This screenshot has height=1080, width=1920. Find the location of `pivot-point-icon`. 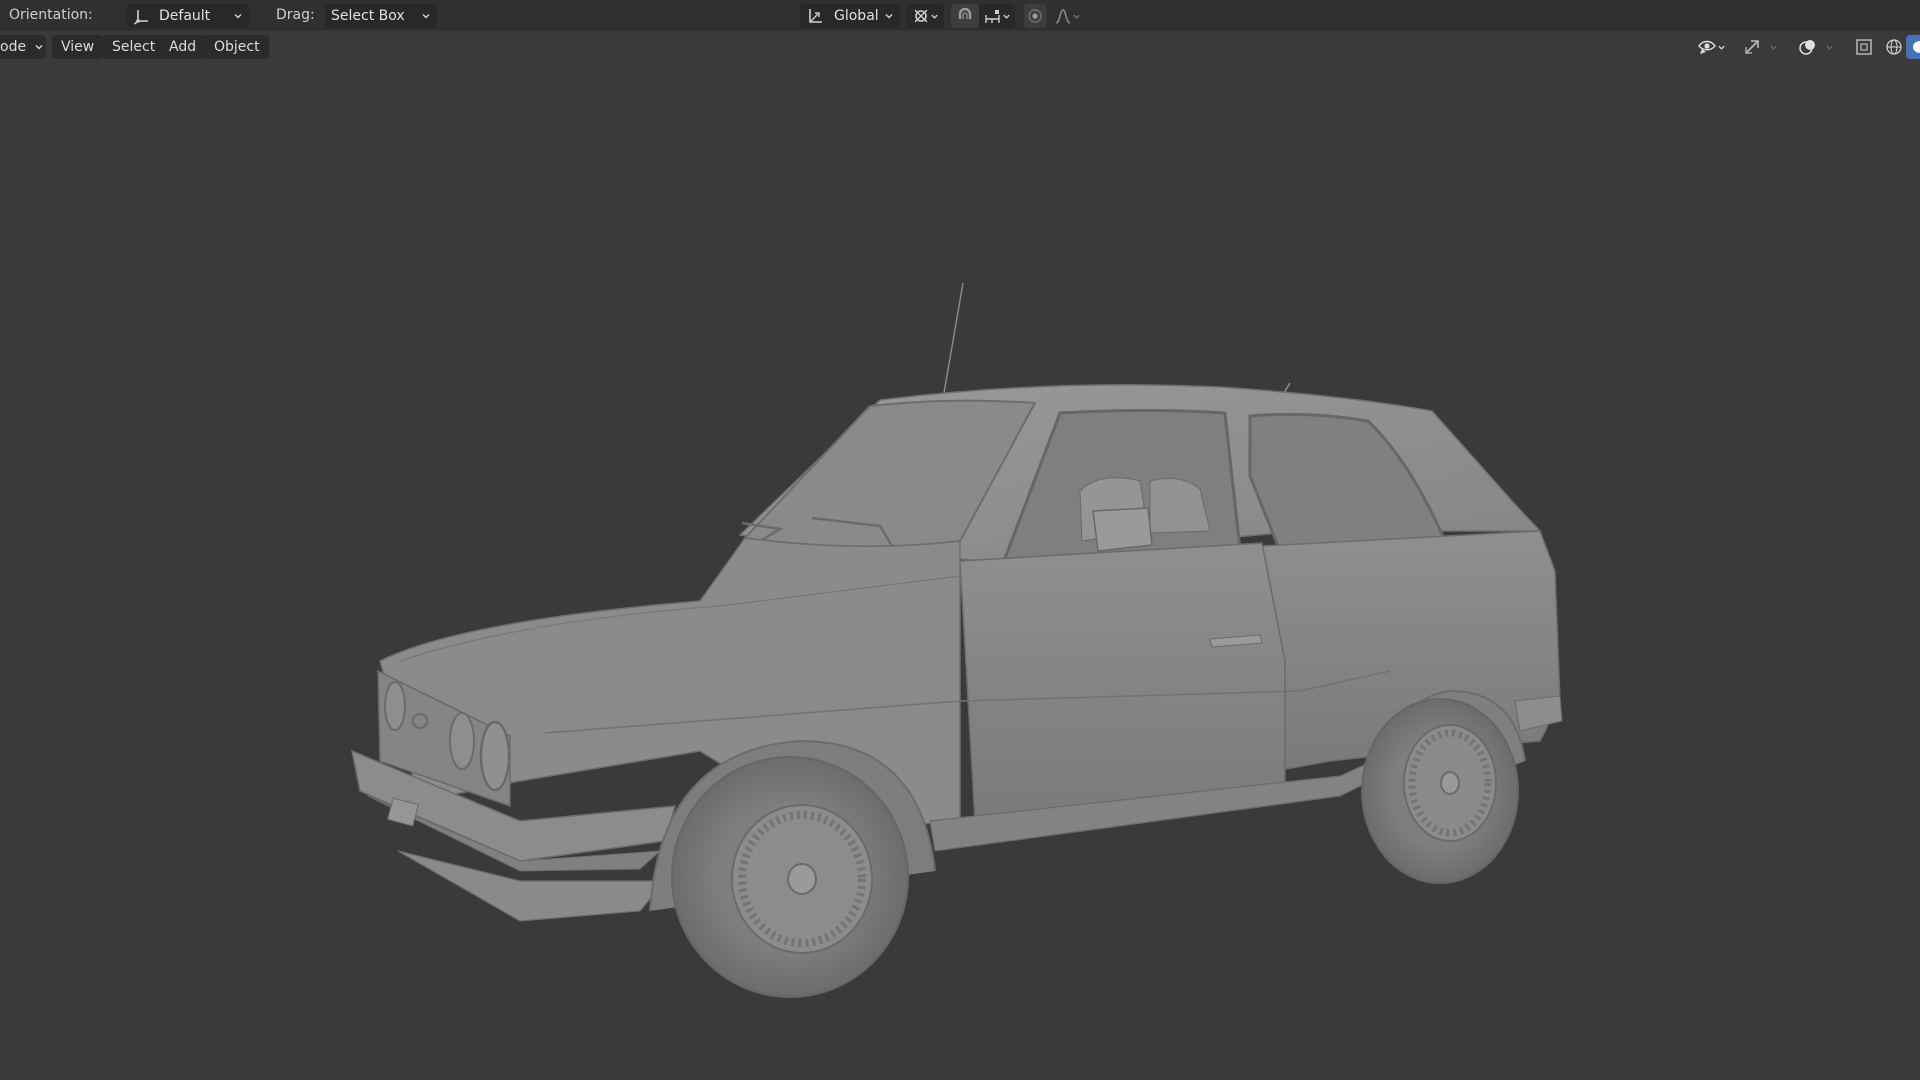

pivot-point-icon is located at coordinates (920, 16).